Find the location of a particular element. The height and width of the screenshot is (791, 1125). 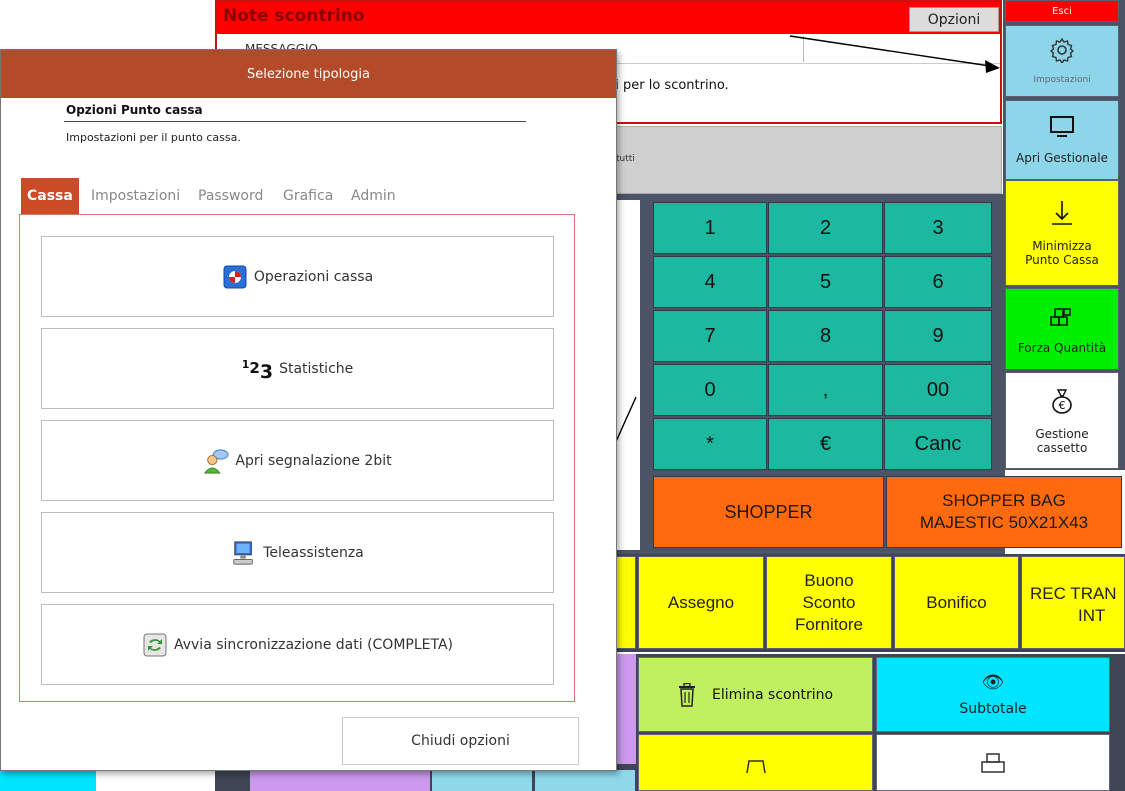

printer-icon is located at coordinates (993, 762).